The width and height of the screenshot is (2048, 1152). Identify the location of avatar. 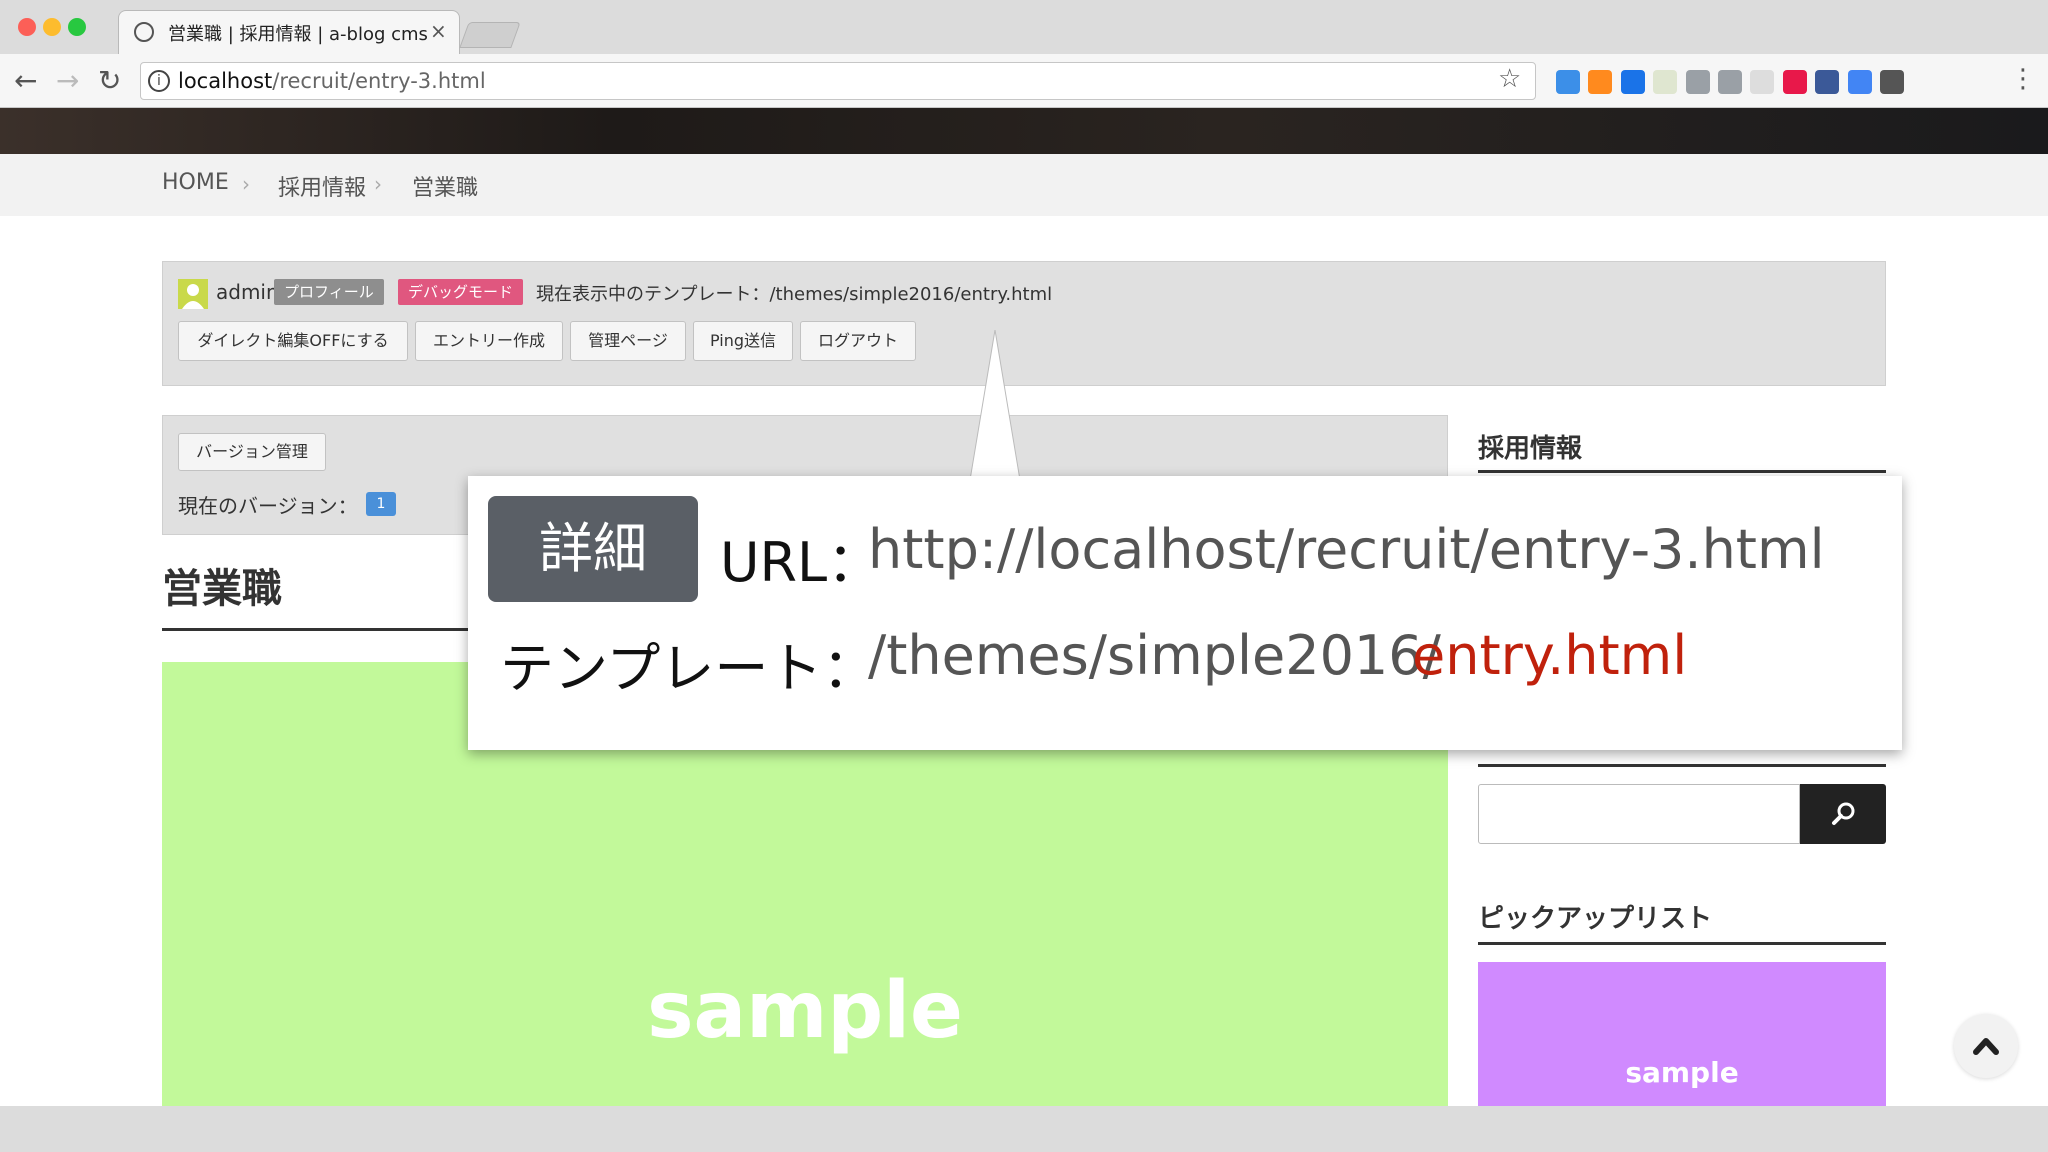
(193, 294).